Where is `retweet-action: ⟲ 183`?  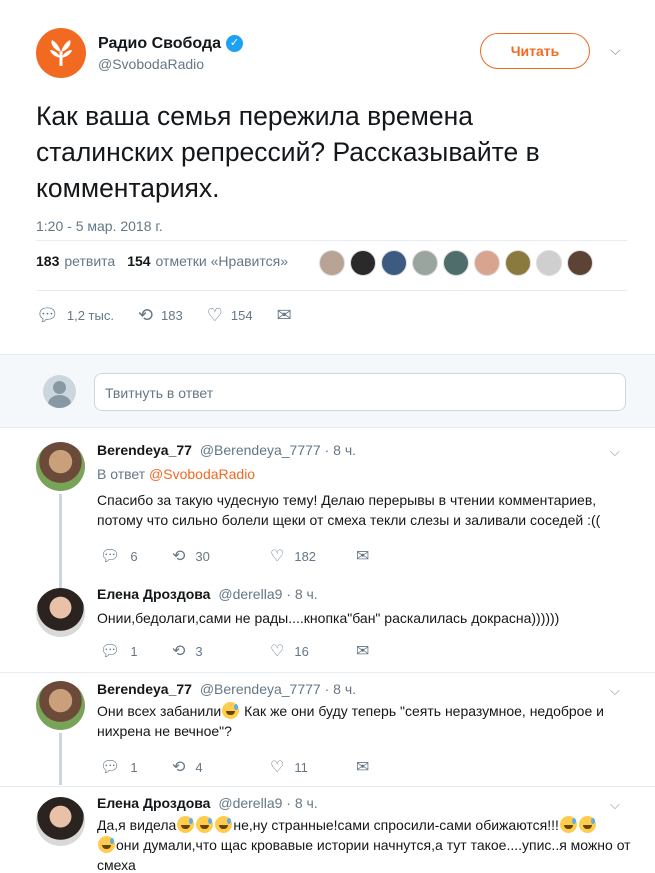 retweet-action: ⟲ 183 is located at coordinates (160, 315).